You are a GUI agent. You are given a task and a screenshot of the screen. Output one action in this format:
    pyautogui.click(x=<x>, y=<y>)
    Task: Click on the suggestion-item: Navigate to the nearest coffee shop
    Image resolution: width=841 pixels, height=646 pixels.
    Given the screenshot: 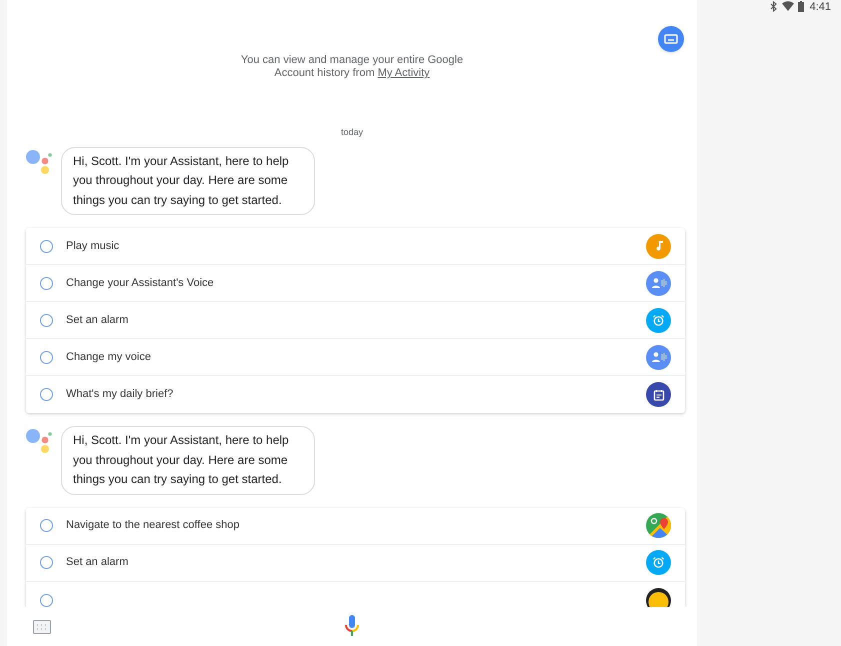 What is the action you would take?
    pyautogui.click(x=355, y=526)
    